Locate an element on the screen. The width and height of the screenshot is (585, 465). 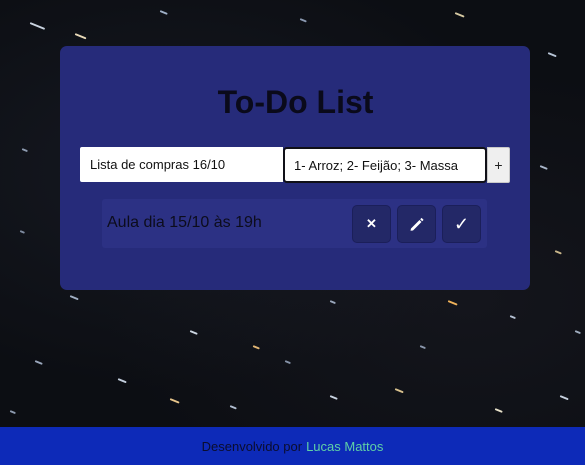
task-description-input is located at coordinates (385, 165).